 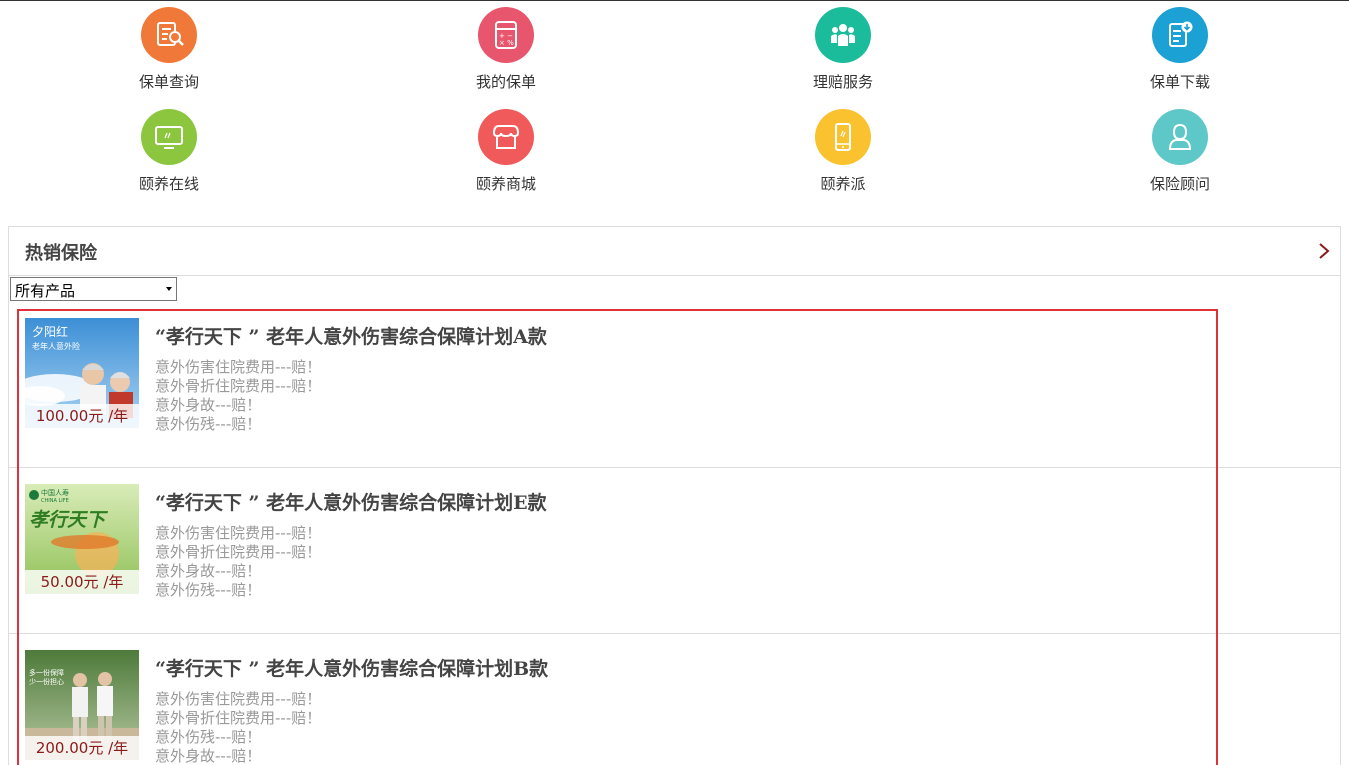 What do you see at coordinates (505, 184) in the screenshot?
I see `nav-item-label: 颐养商城` at bounding box center [505, 184].